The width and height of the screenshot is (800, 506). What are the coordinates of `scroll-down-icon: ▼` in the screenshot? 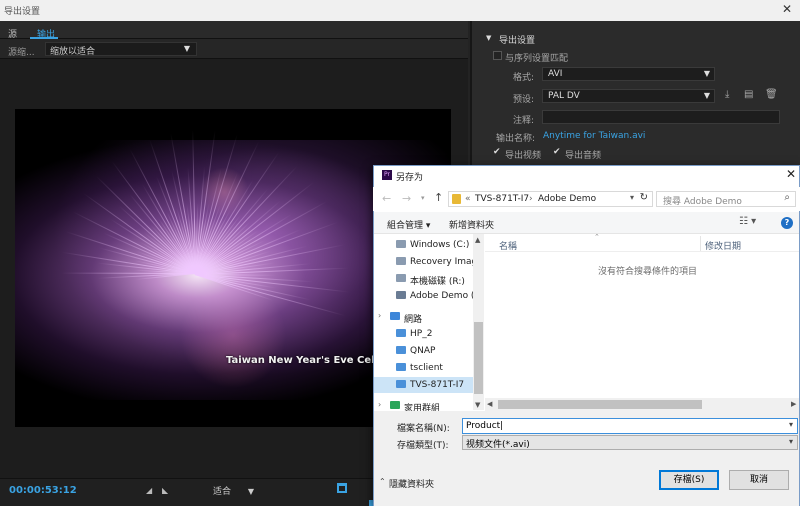 It's located at (477, 405).